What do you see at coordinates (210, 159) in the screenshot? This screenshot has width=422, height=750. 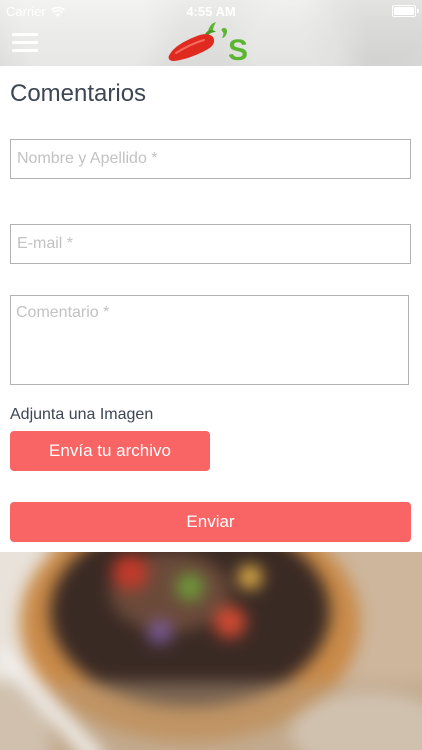 I see `name-field` at bounding box center [210, 159].